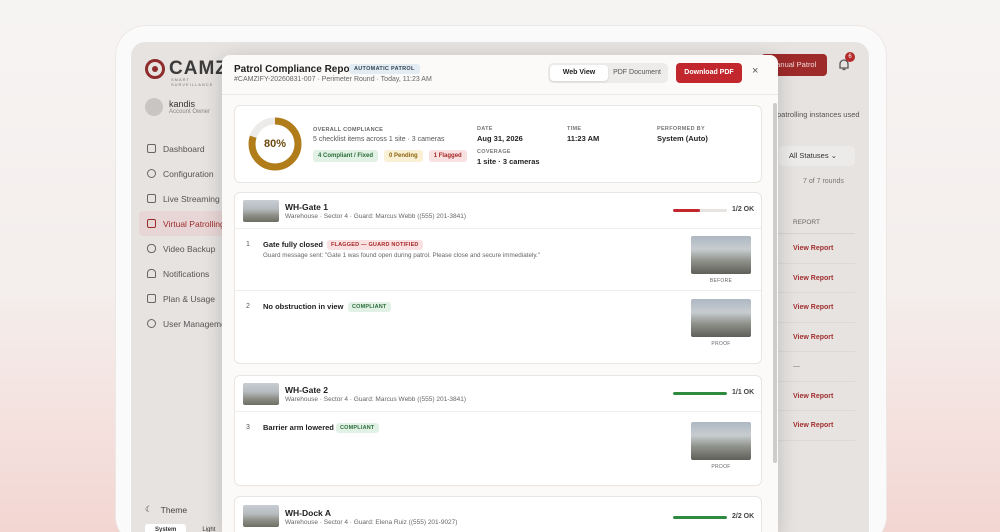  Describe the element at coordinates (498, 322) in the screenshot. I see `checklist-item: 2 No obstruction in view COMPLIANT PROOF` at that location.